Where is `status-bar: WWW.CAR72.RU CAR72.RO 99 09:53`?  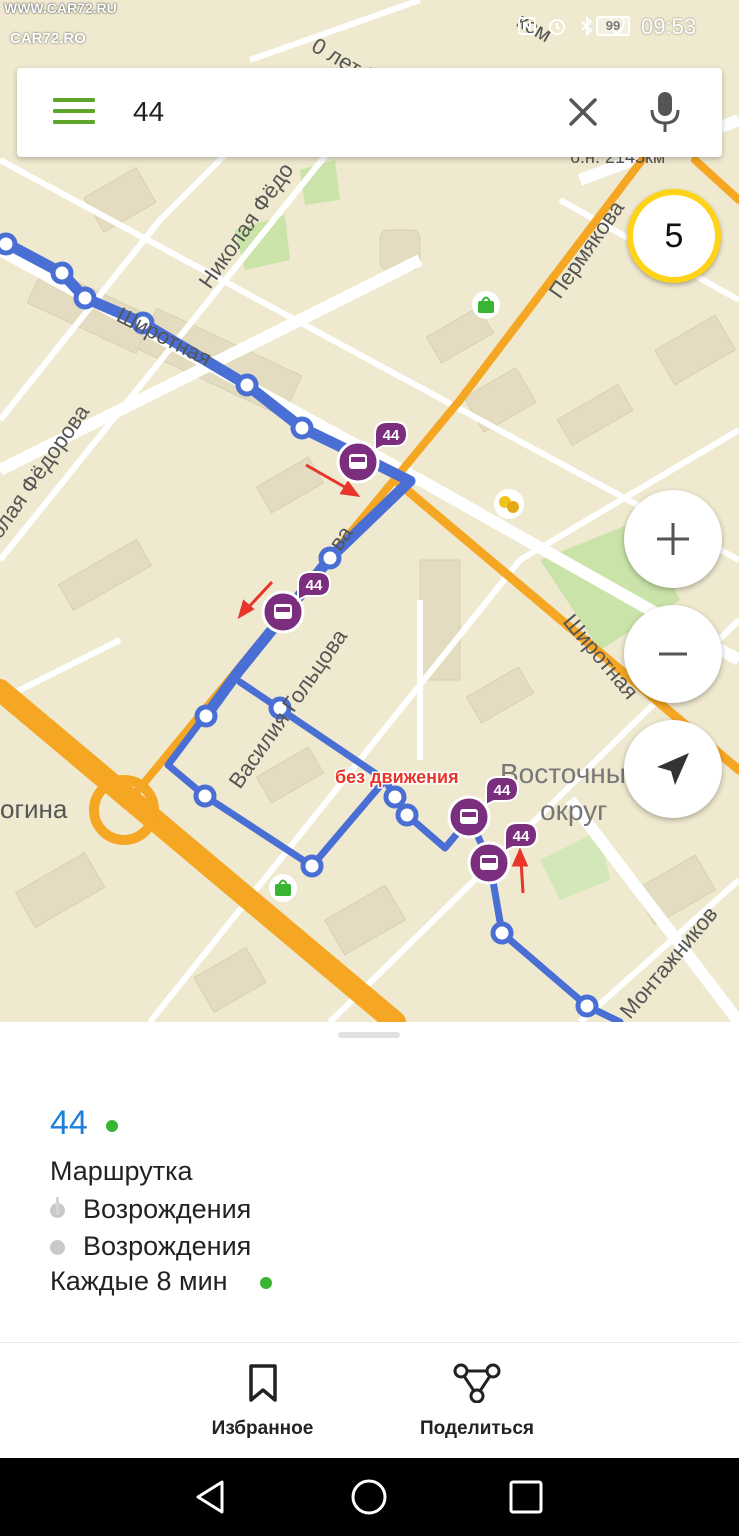
status-bar: WWW.CAR72.RU CAR72.RO 99 09:53 is located at coordinates (369, 28).